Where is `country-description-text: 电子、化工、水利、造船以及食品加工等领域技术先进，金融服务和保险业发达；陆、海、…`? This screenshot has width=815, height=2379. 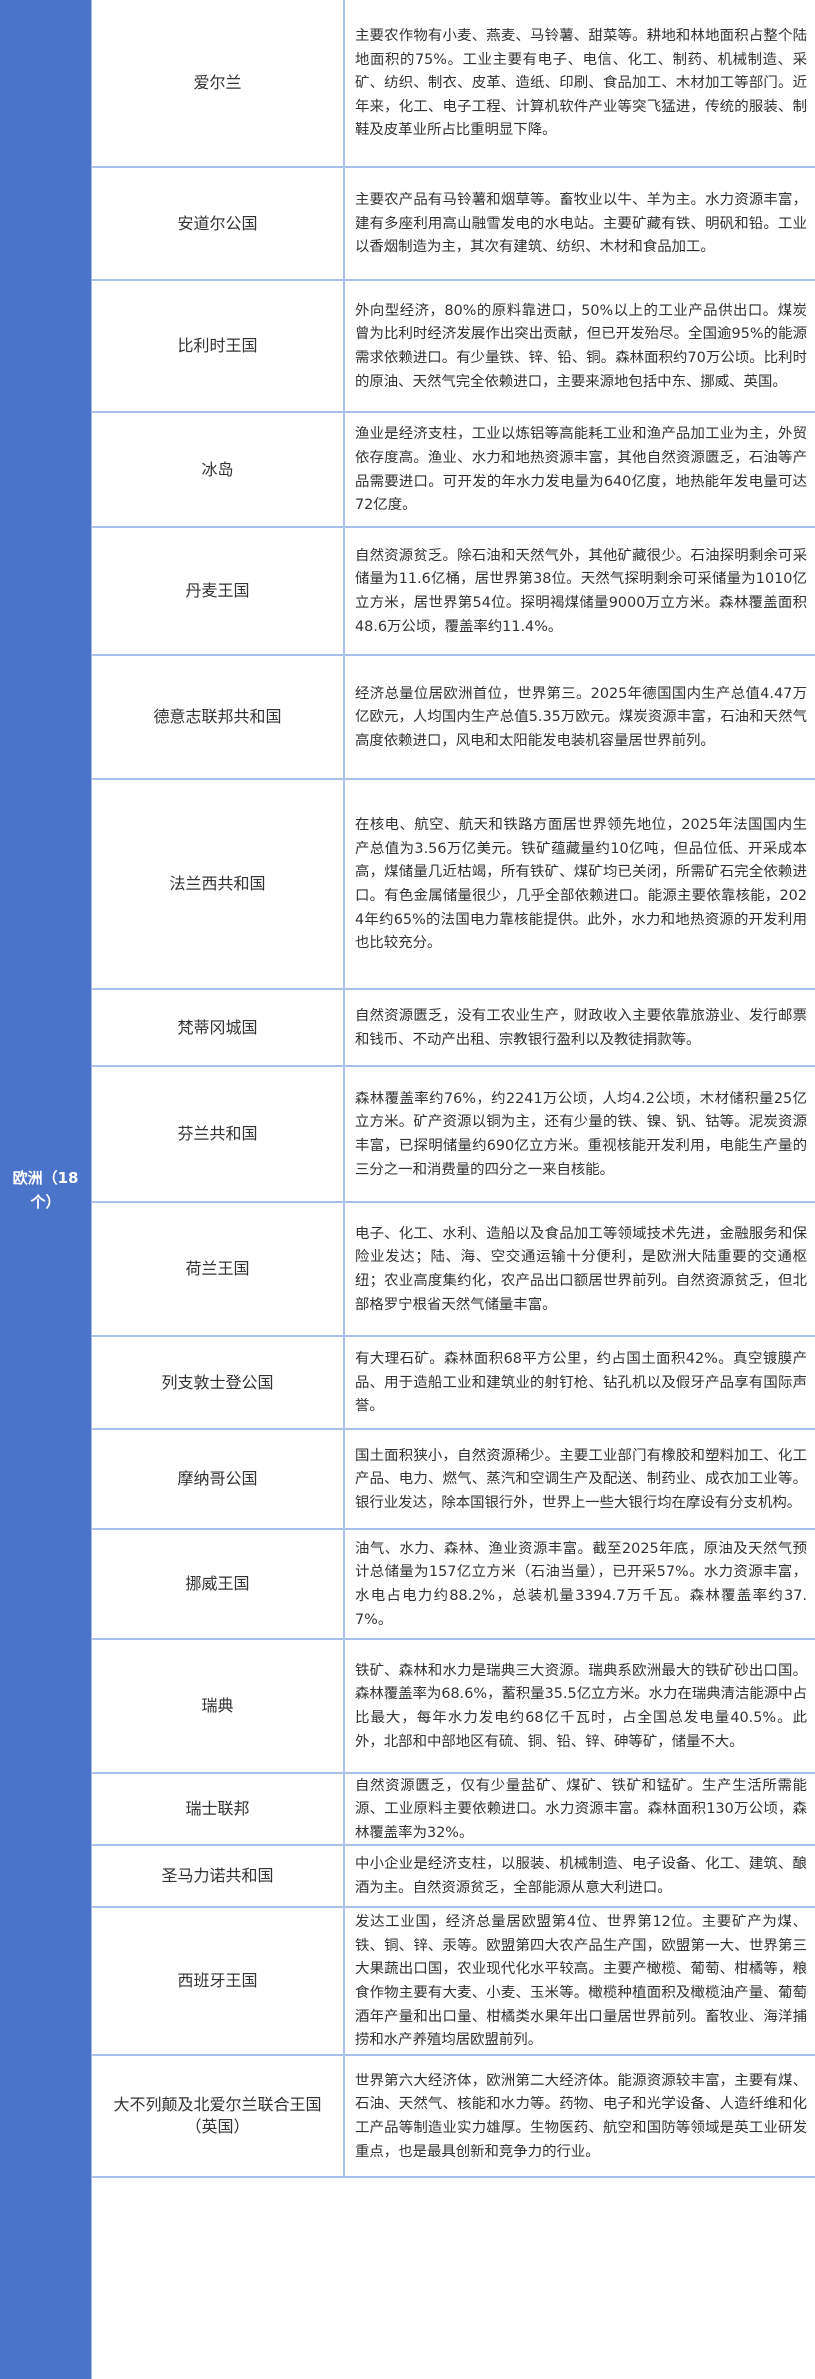 country-description-text: 电子、化工、水利、造船以及食品加工等领域技术先进，金融服务和保险业发达；陆、海、… is located at coordinates (581, 1269).